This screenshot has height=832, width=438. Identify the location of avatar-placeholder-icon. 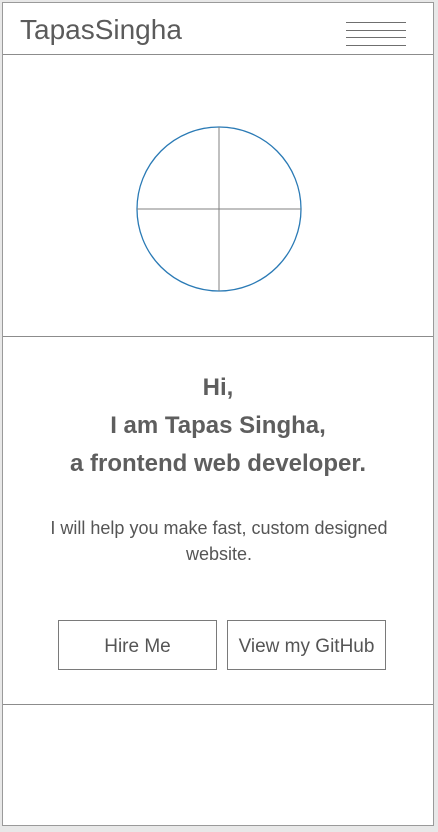
(219, 209).